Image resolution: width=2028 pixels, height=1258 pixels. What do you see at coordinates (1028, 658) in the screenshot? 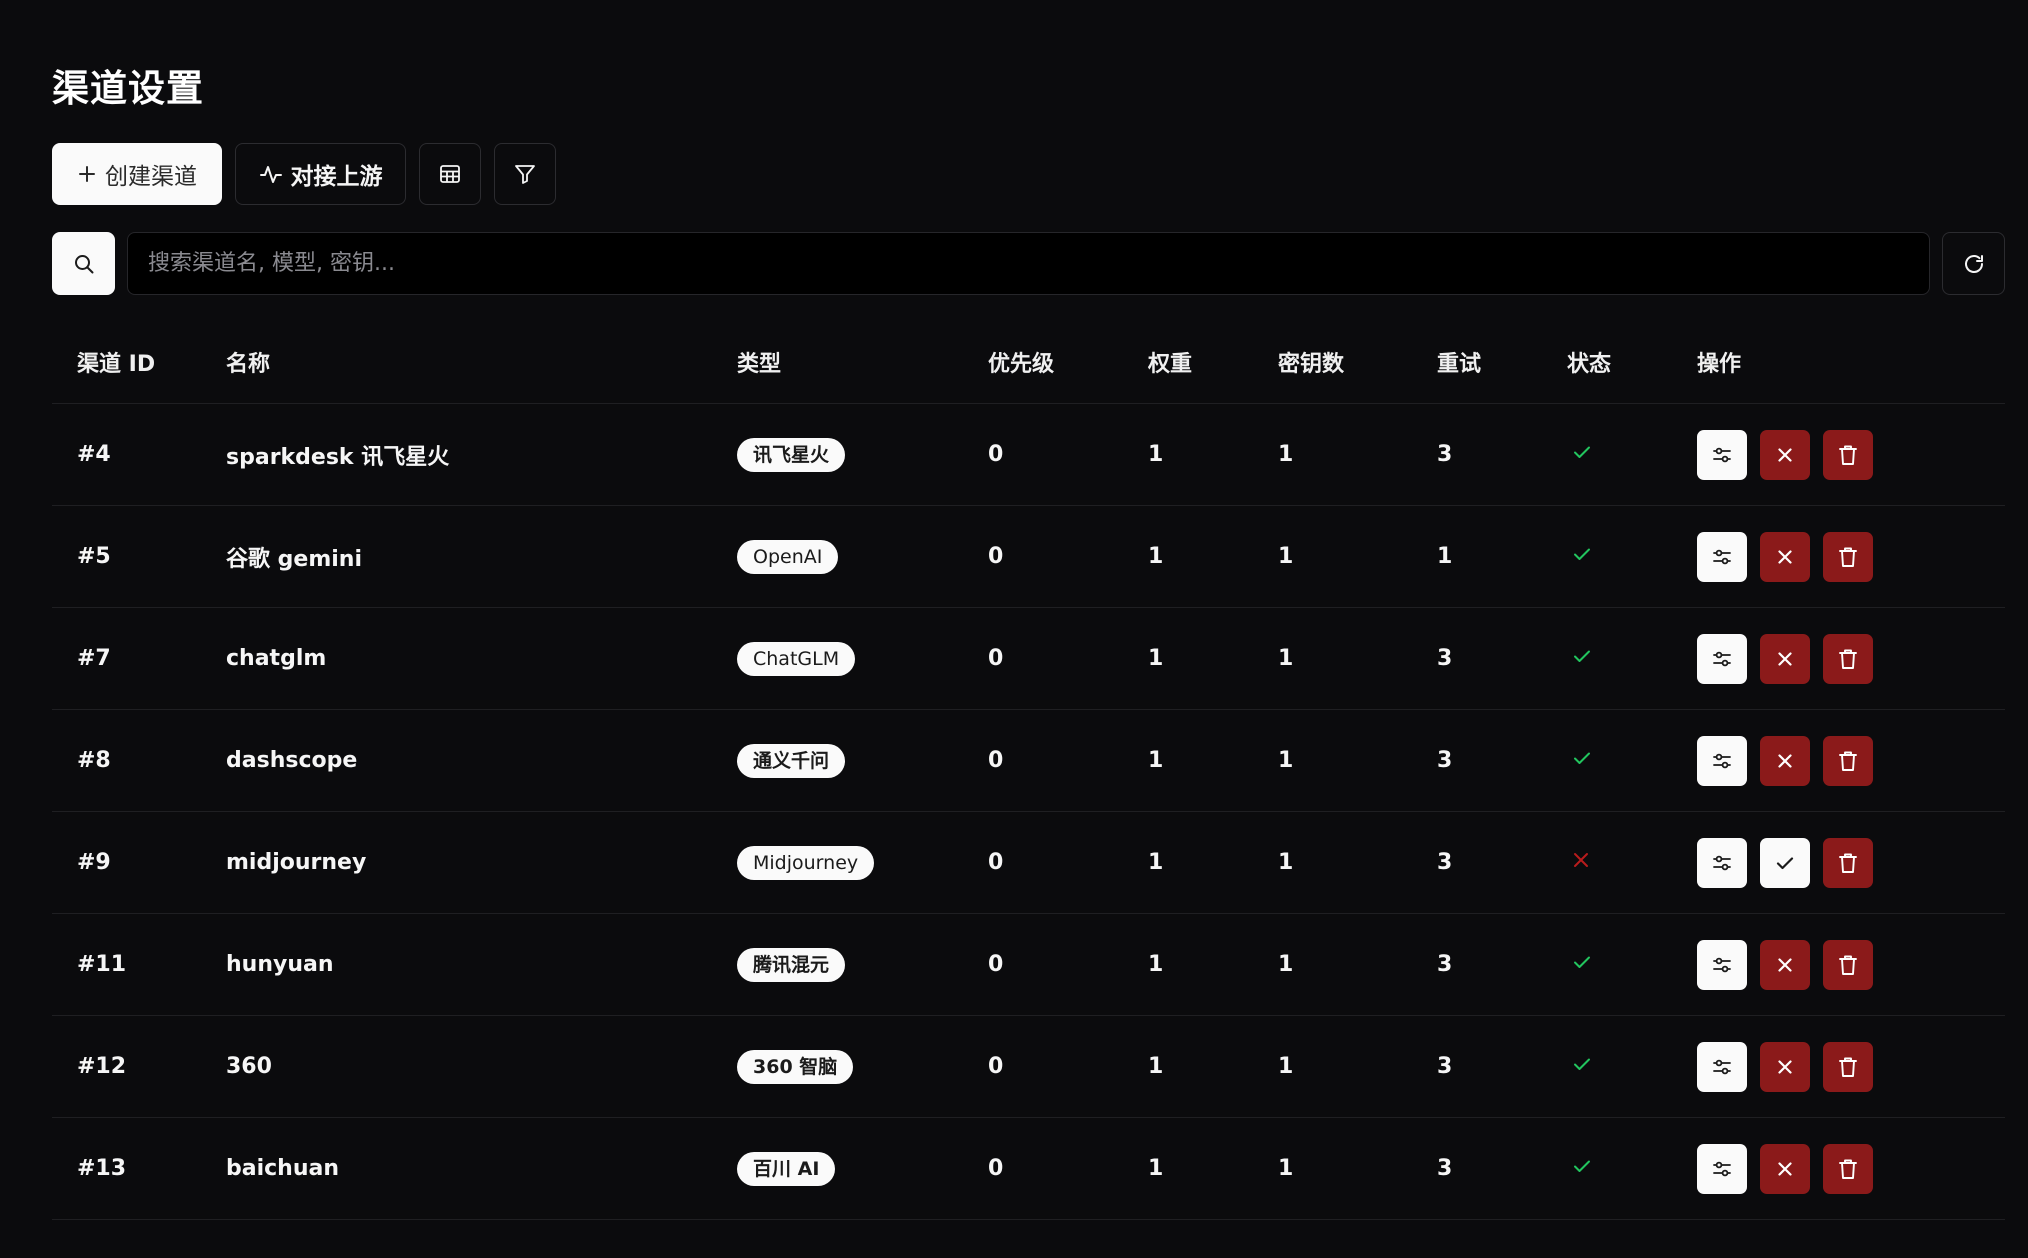
I see `table-row: #7 chatglm ChatGLM 0 1 1 3` at bounding box center [1028, 658].